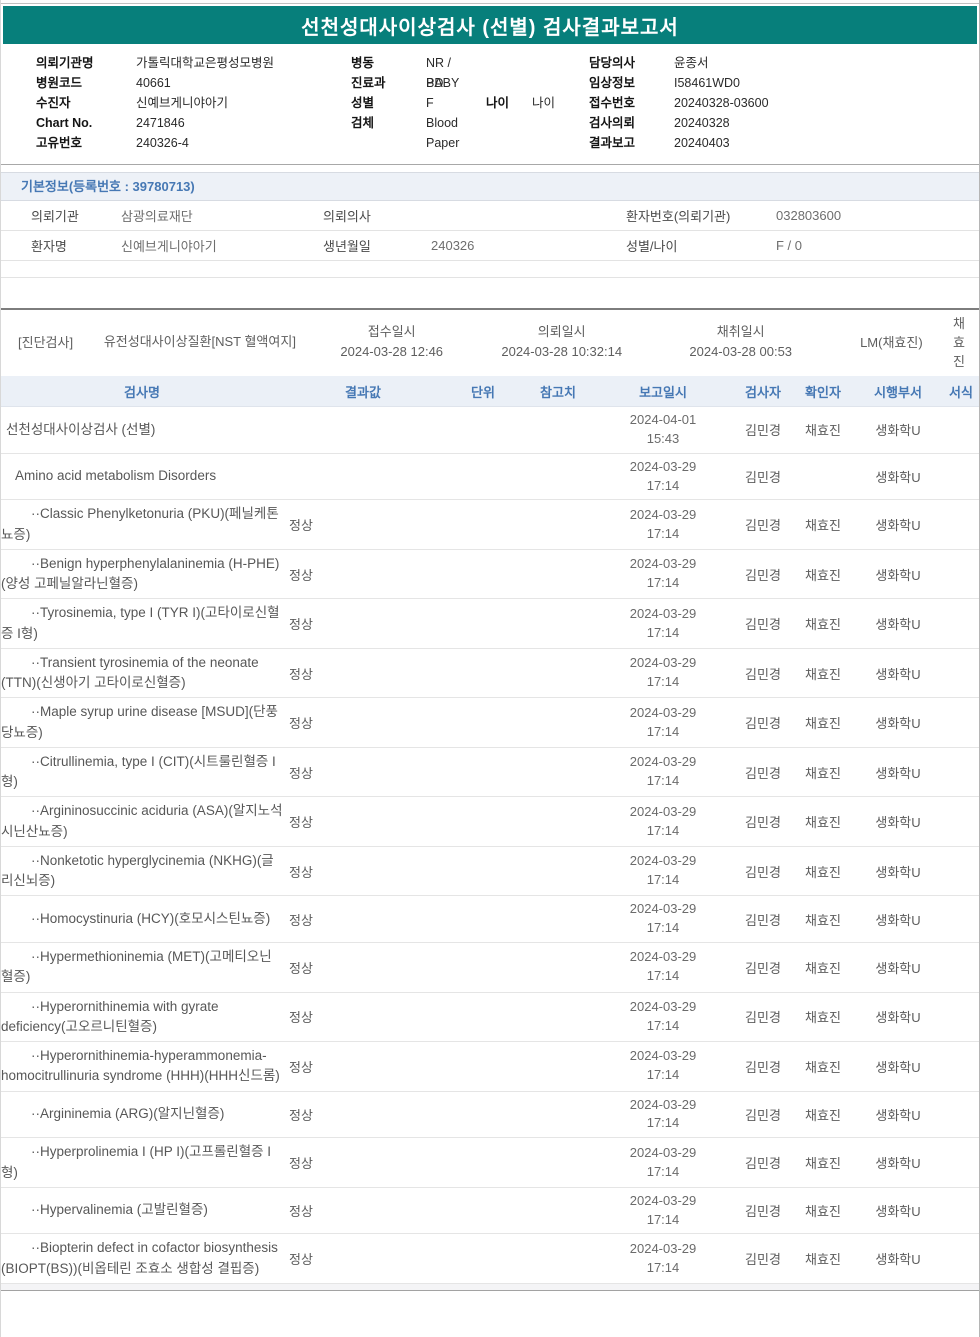 Image resolution: width=980 pixels, height=1337 pixels. What do you see at coordinates (652, 246) in the screenshot?
I see `field-label: 성별/나이` at bounding box center [652, 246].